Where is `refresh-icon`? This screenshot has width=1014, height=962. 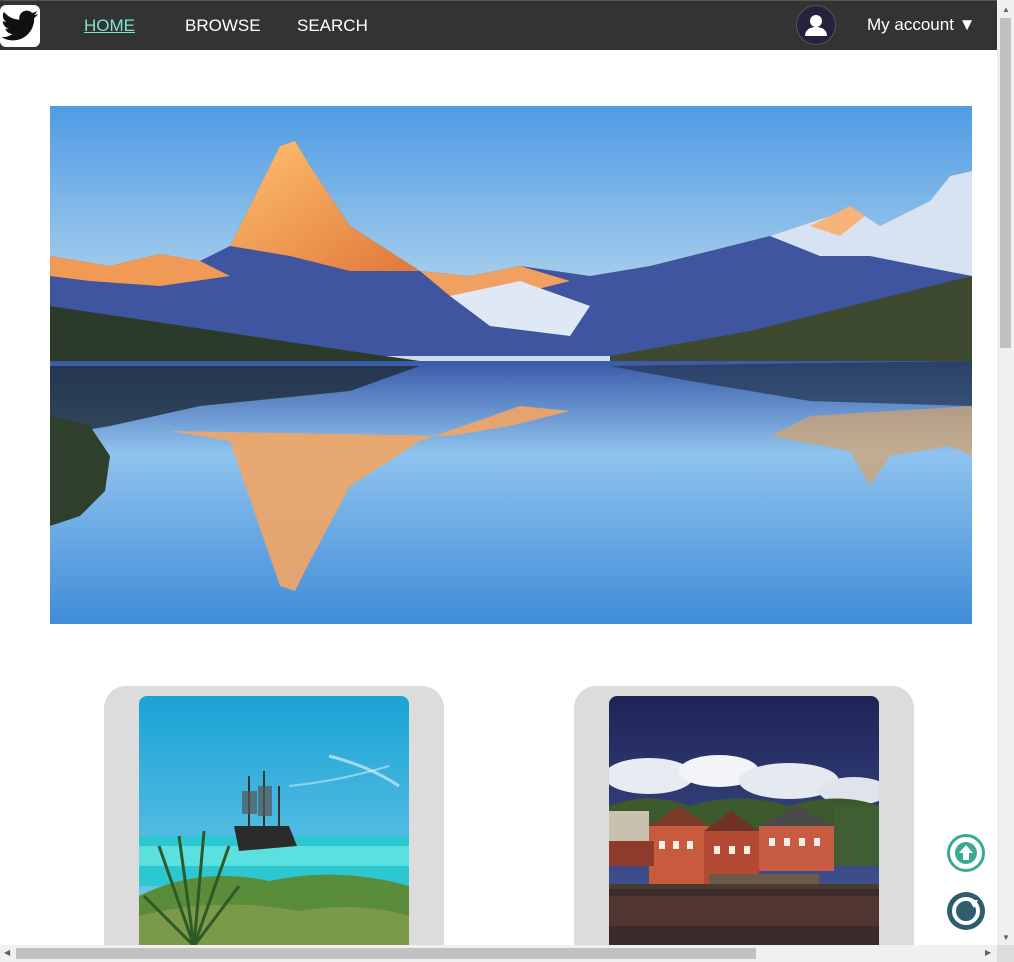
refresh-icon is located at coordinates (966, 911).